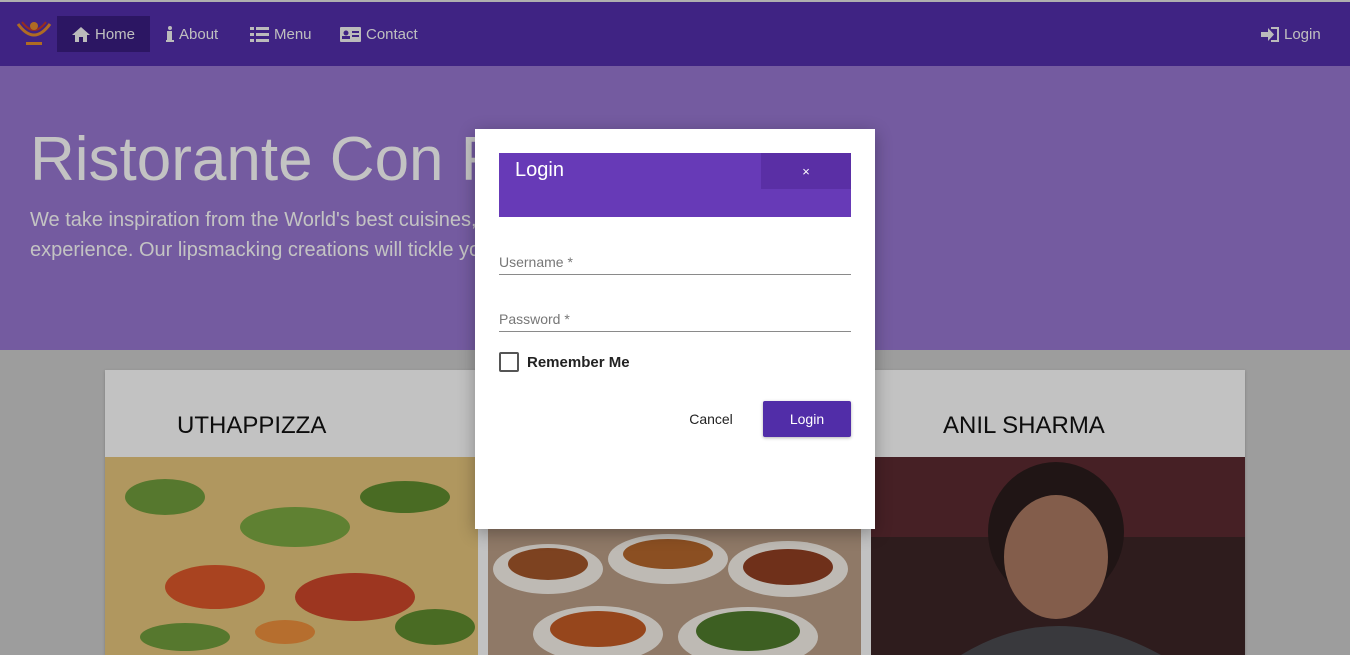 This screenshot has height=655, width=1350. I want to click on modal-title: Login, so click(539, 170).